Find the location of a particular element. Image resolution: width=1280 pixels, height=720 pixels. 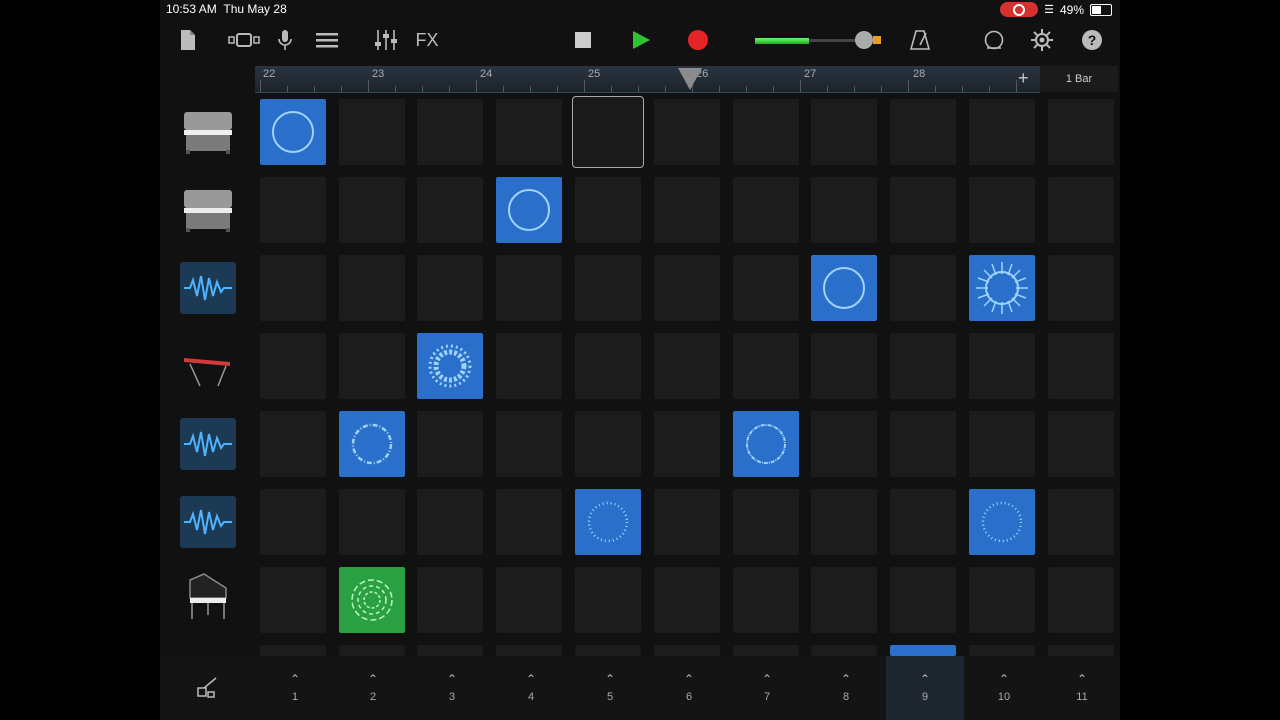

bar-length-button: 1 Bar is located at coordinates (1079, 79).